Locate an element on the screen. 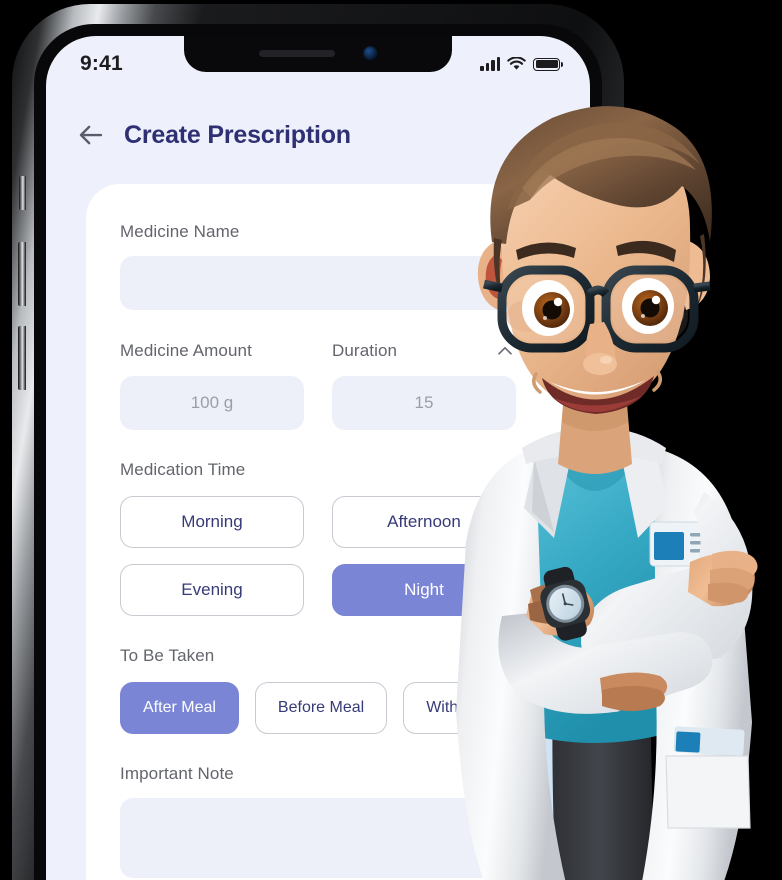 Image resolution: width=782 pixels, height=880 pixels. status-icons is located at coordinates (521, 64).